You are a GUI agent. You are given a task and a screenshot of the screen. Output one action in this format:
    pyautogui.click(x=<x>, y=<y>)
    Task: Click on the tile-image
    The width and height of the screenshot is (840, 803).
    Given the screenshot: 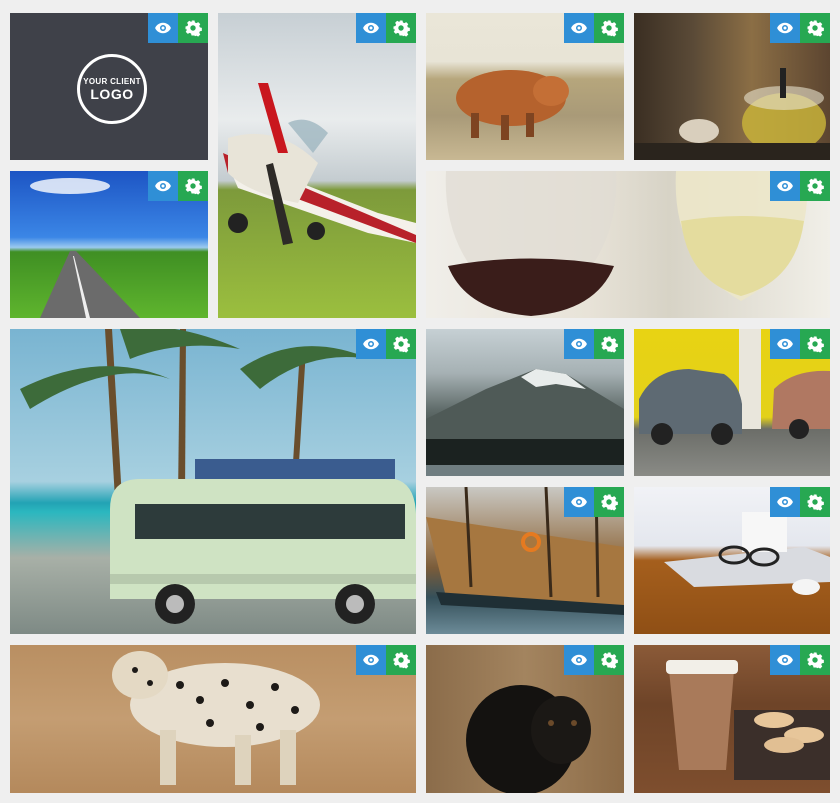 What is the action you would take?
    pyautogui.click(x=317, y=165)
    